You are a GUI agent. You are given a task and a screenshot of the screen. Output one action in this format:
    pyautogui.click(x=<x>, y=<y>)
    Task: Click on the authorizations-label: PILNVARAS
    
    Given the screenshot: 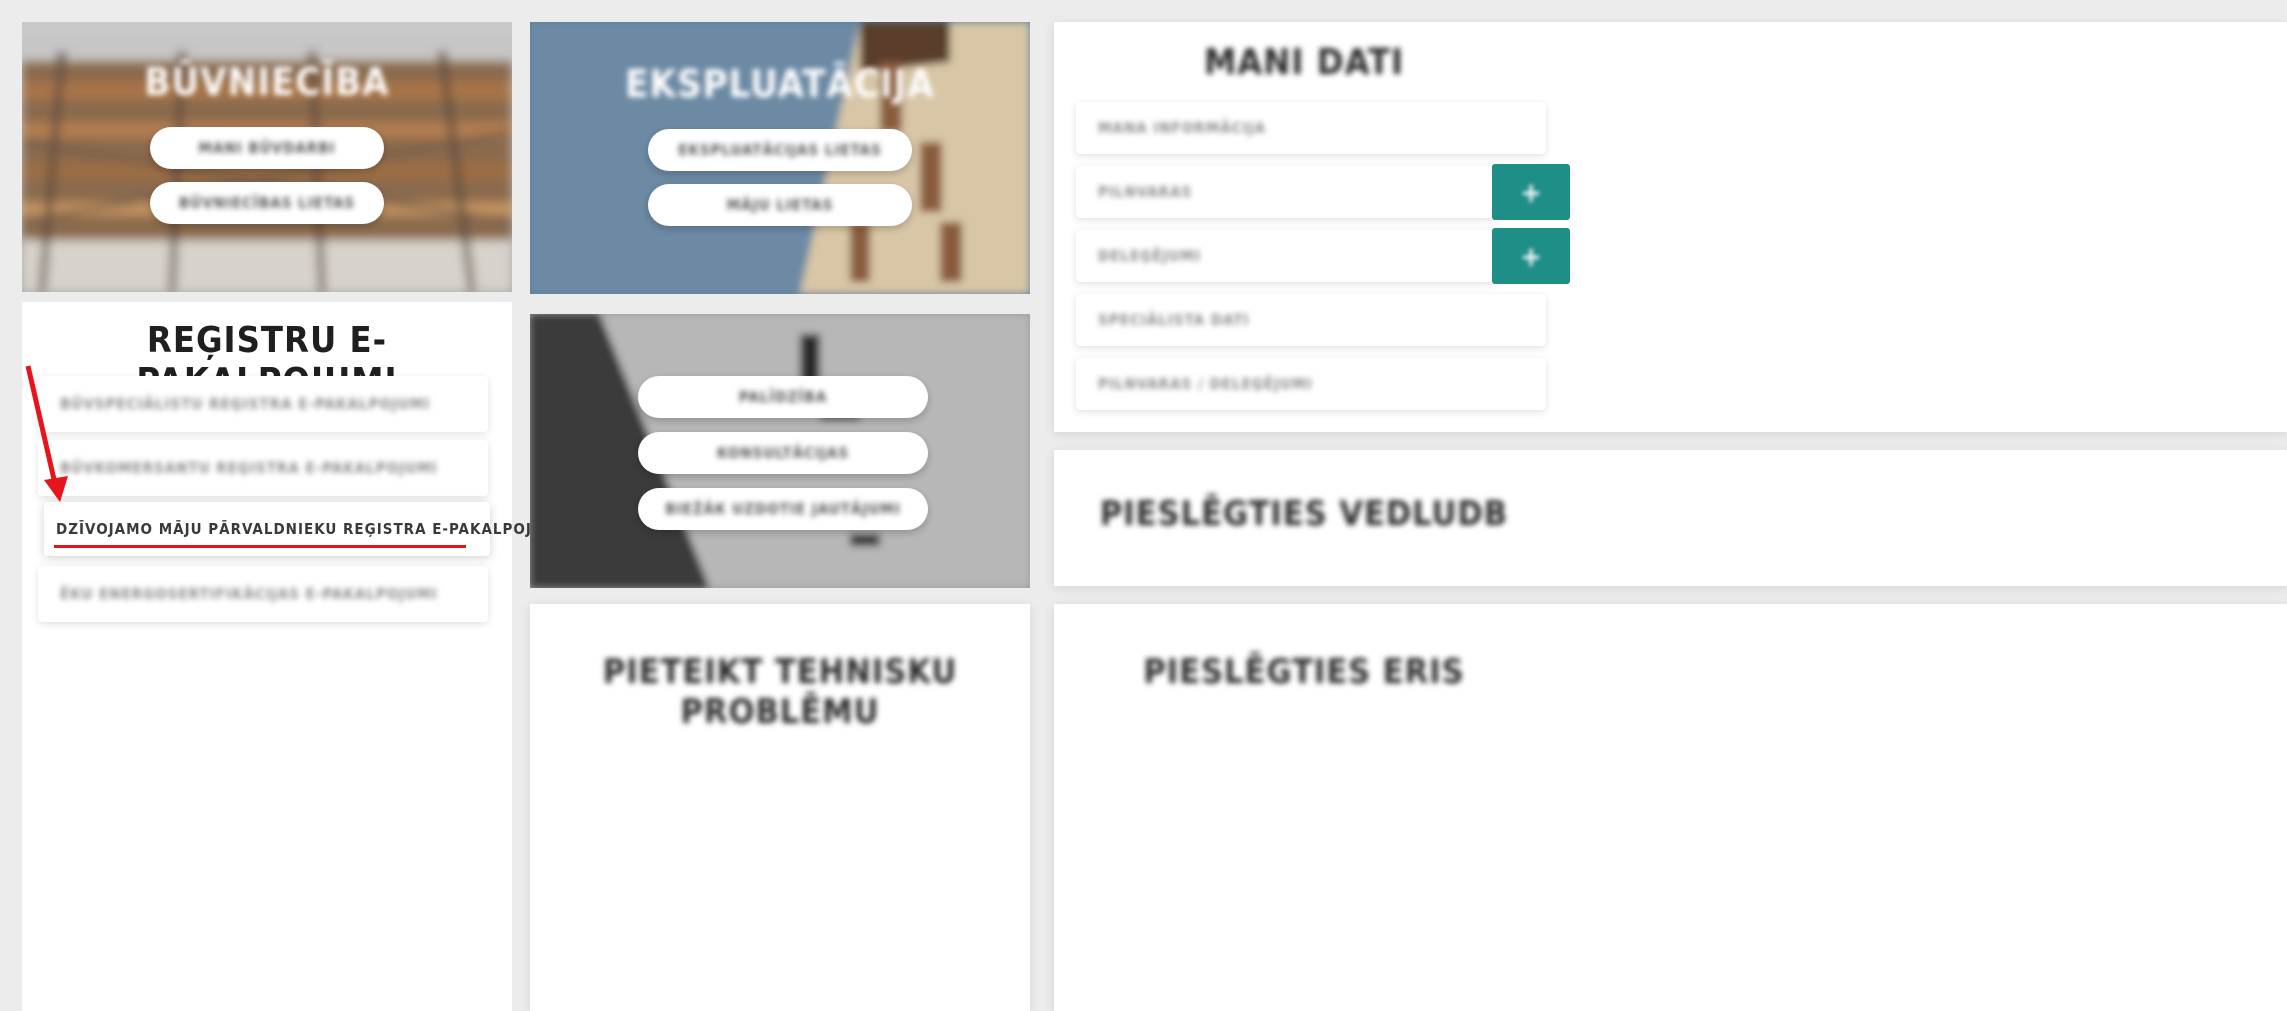 What is the action you would take?
    pyautogui.click(x=1145, y=192)
    